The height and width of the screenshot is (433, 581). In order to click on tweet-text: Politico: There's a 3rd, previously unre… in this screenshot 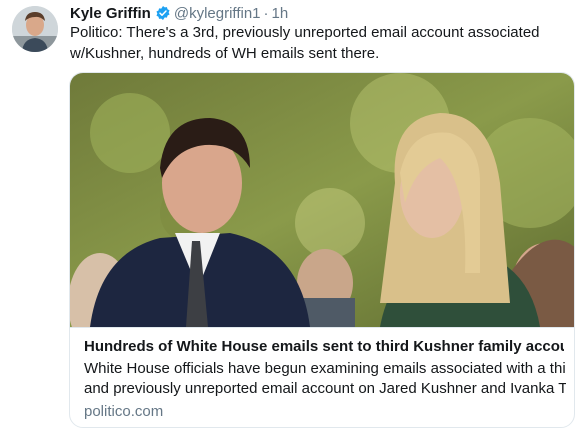, I will do `click(305, 43)`.